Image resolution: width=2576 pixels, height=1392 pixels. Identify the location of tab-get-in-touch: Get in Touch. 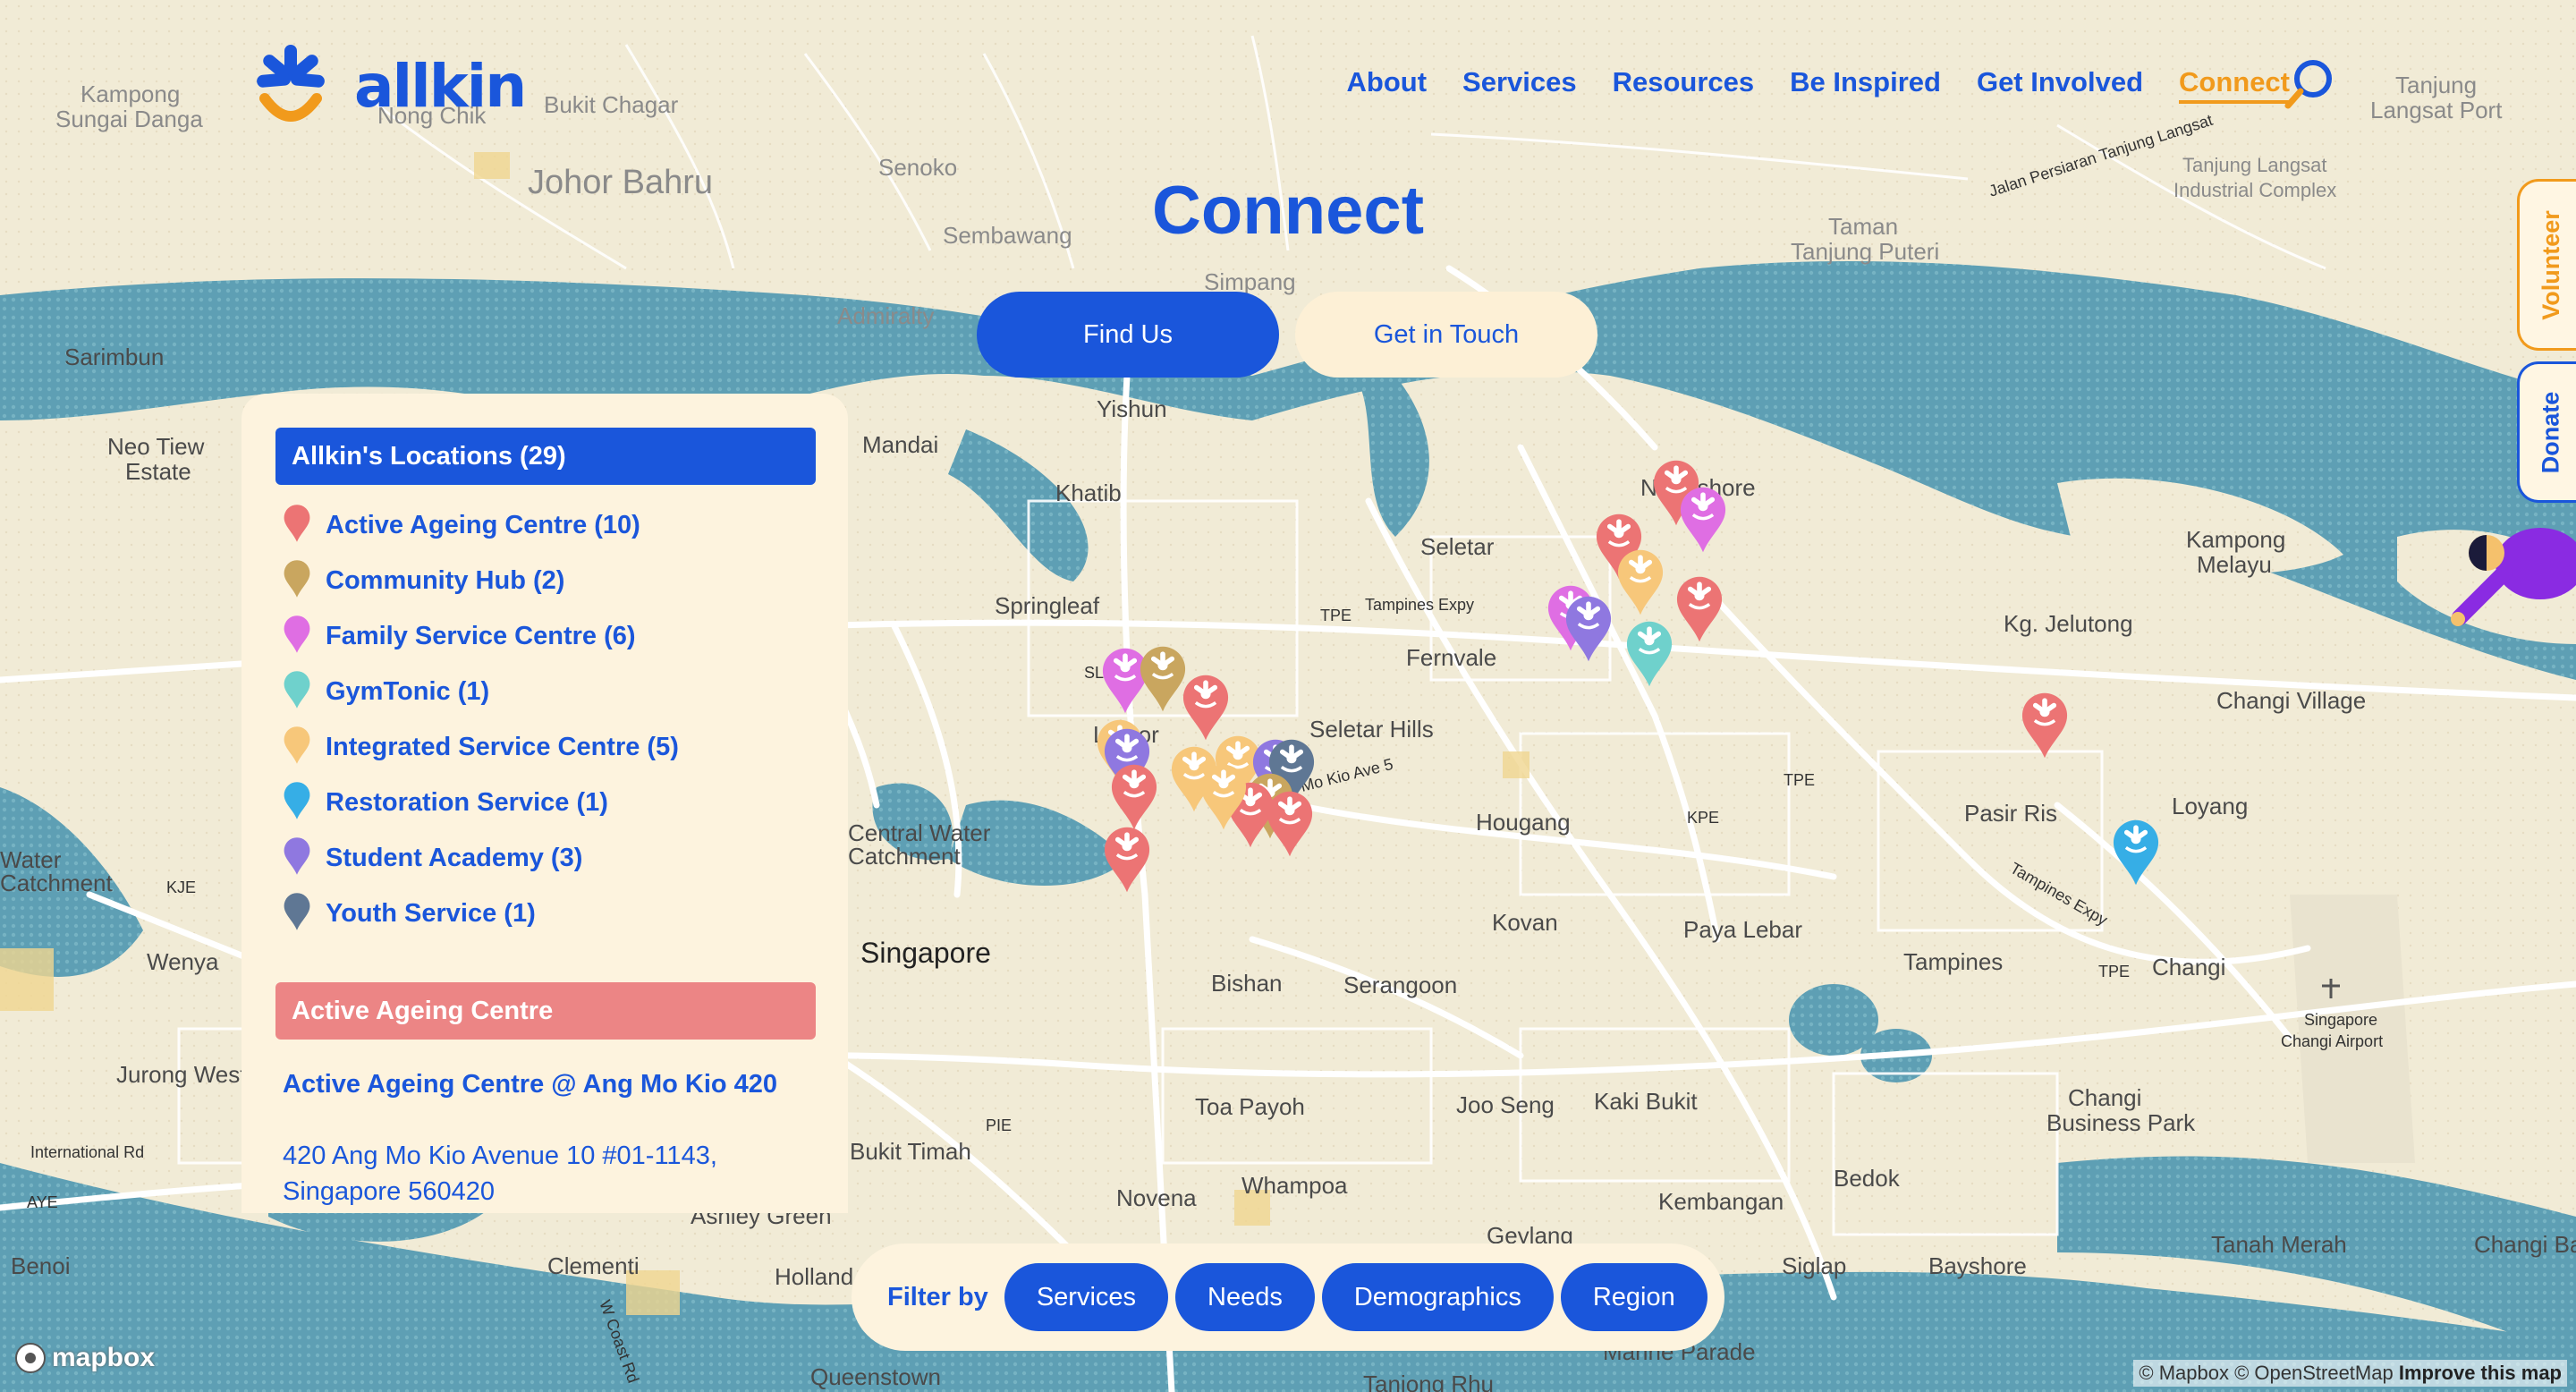
(1446, 335).